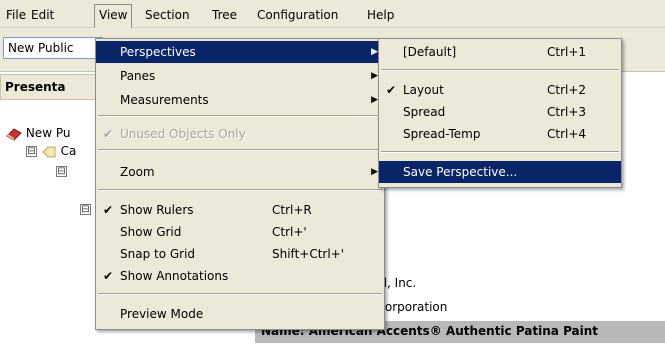 This screenshot has height=347, width=665. What do you see at coordinates (68, 151) in the screenshot?
I see `tree-label-category: Ca` at bounding box center [68, 151].